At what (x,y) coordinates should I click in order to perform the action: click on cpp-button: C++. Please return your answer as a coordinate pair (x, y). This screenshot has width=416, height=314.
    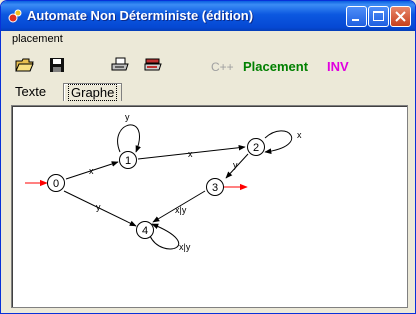
    Looking at the image, I should click on (222, 67).